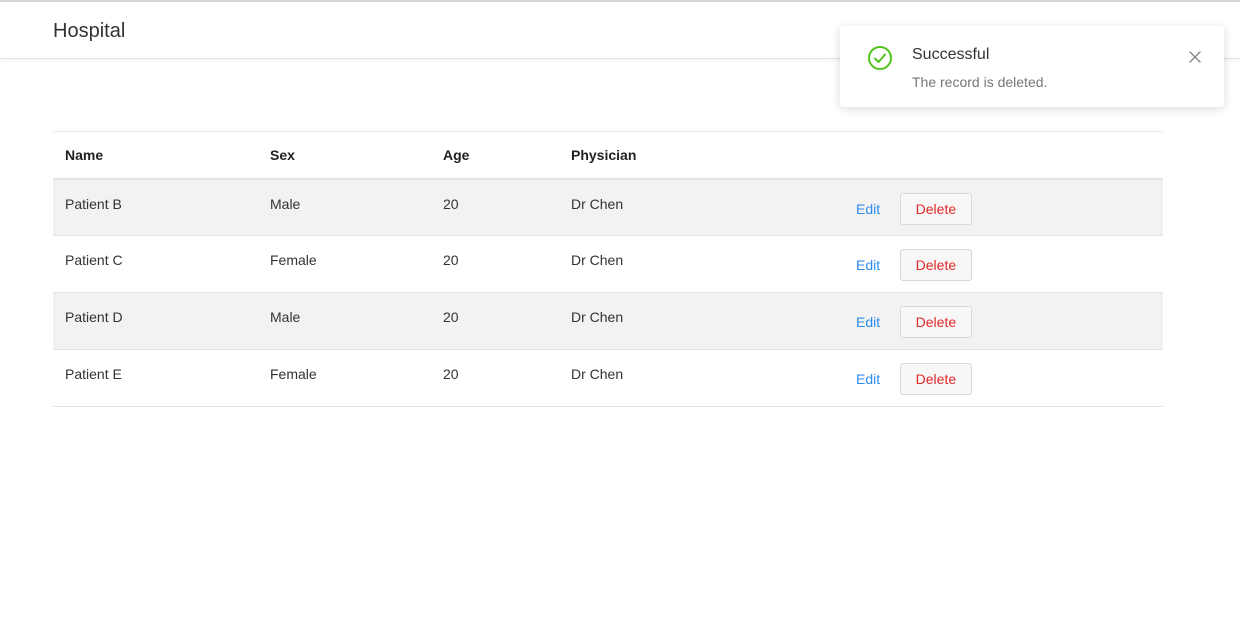  Describe the element at coordinates (456, 154) in the screenshot. I see `column-header-age: Age` at that location.